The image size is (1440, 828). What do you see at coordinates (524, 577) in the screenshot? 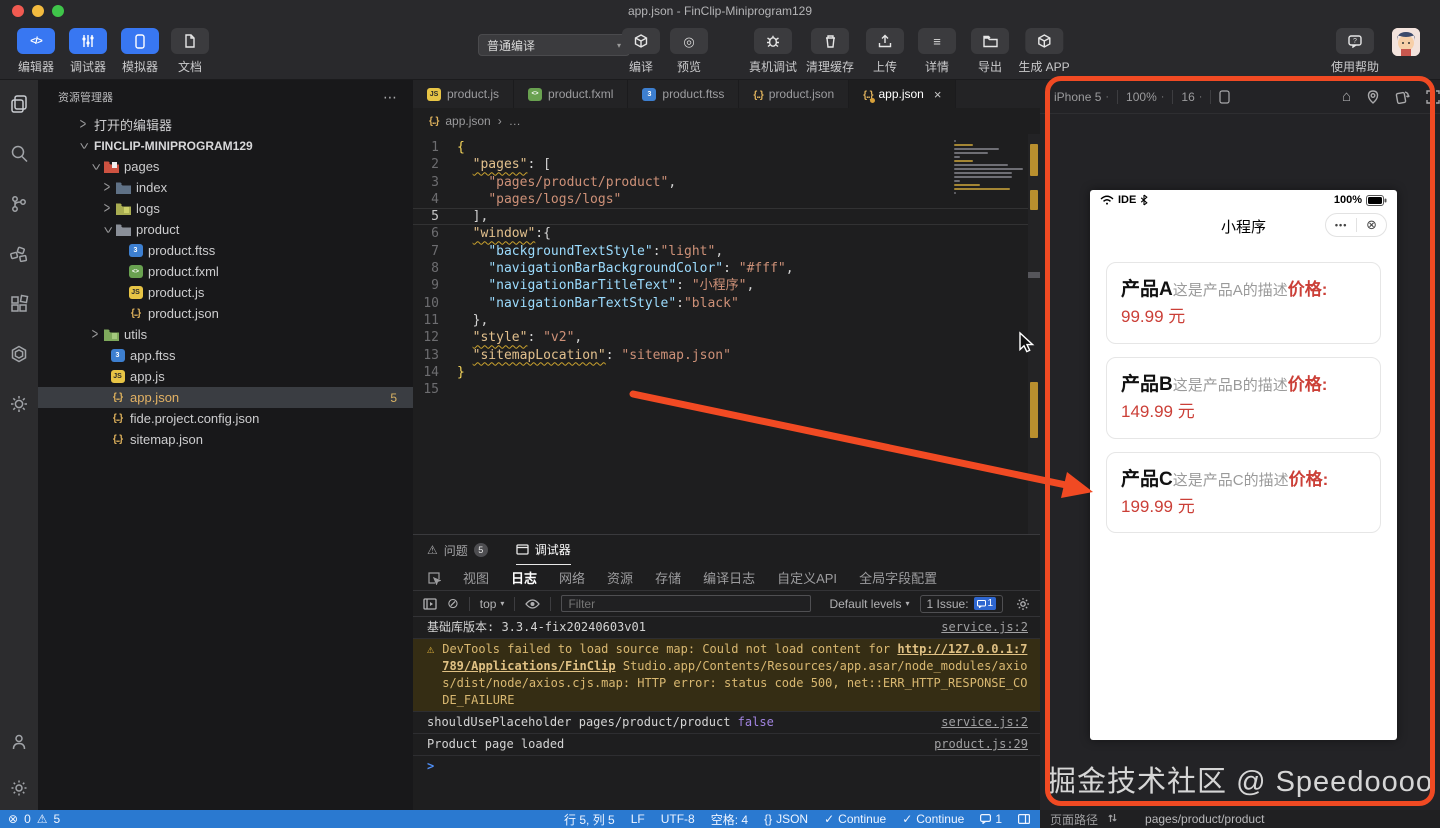
I see `devtab-log: 日志` at bounding box center [524, 577].